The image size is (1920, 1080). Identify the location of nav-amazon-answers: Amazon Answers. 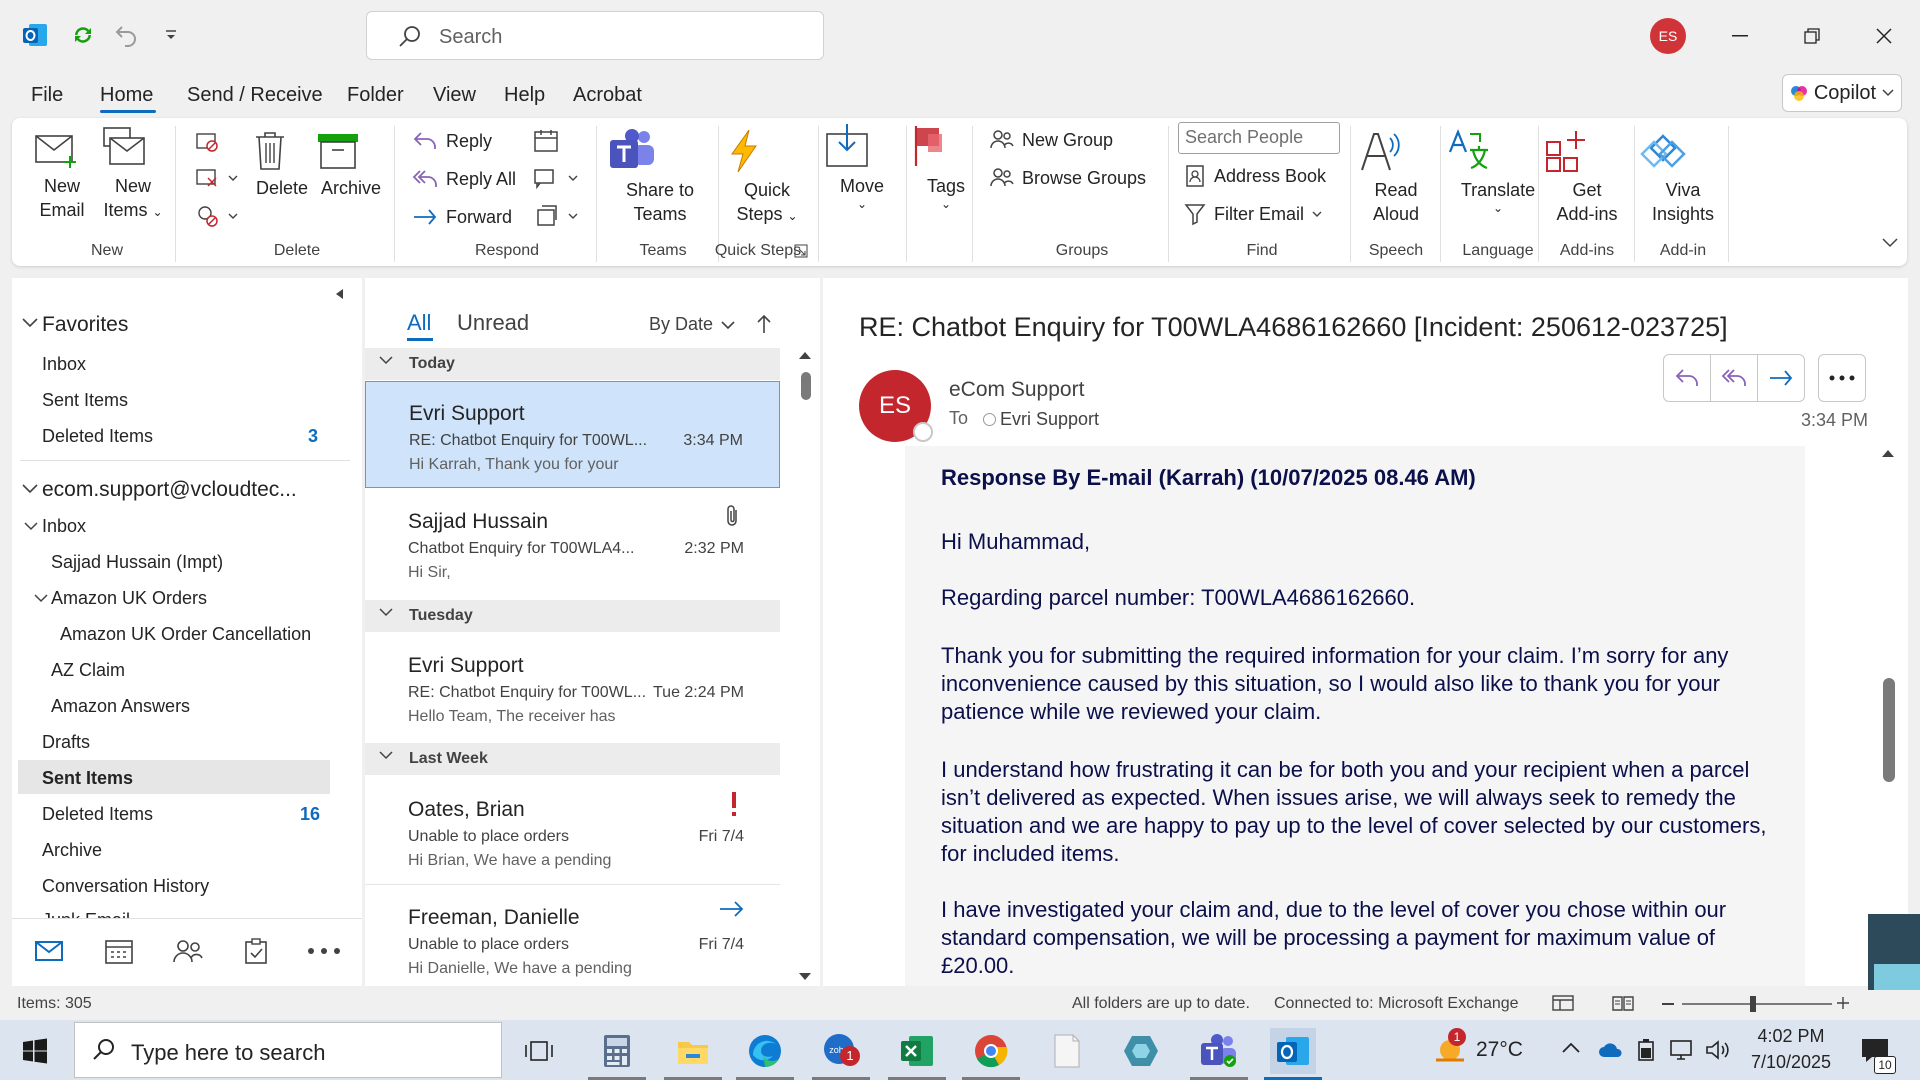
(120, 706).